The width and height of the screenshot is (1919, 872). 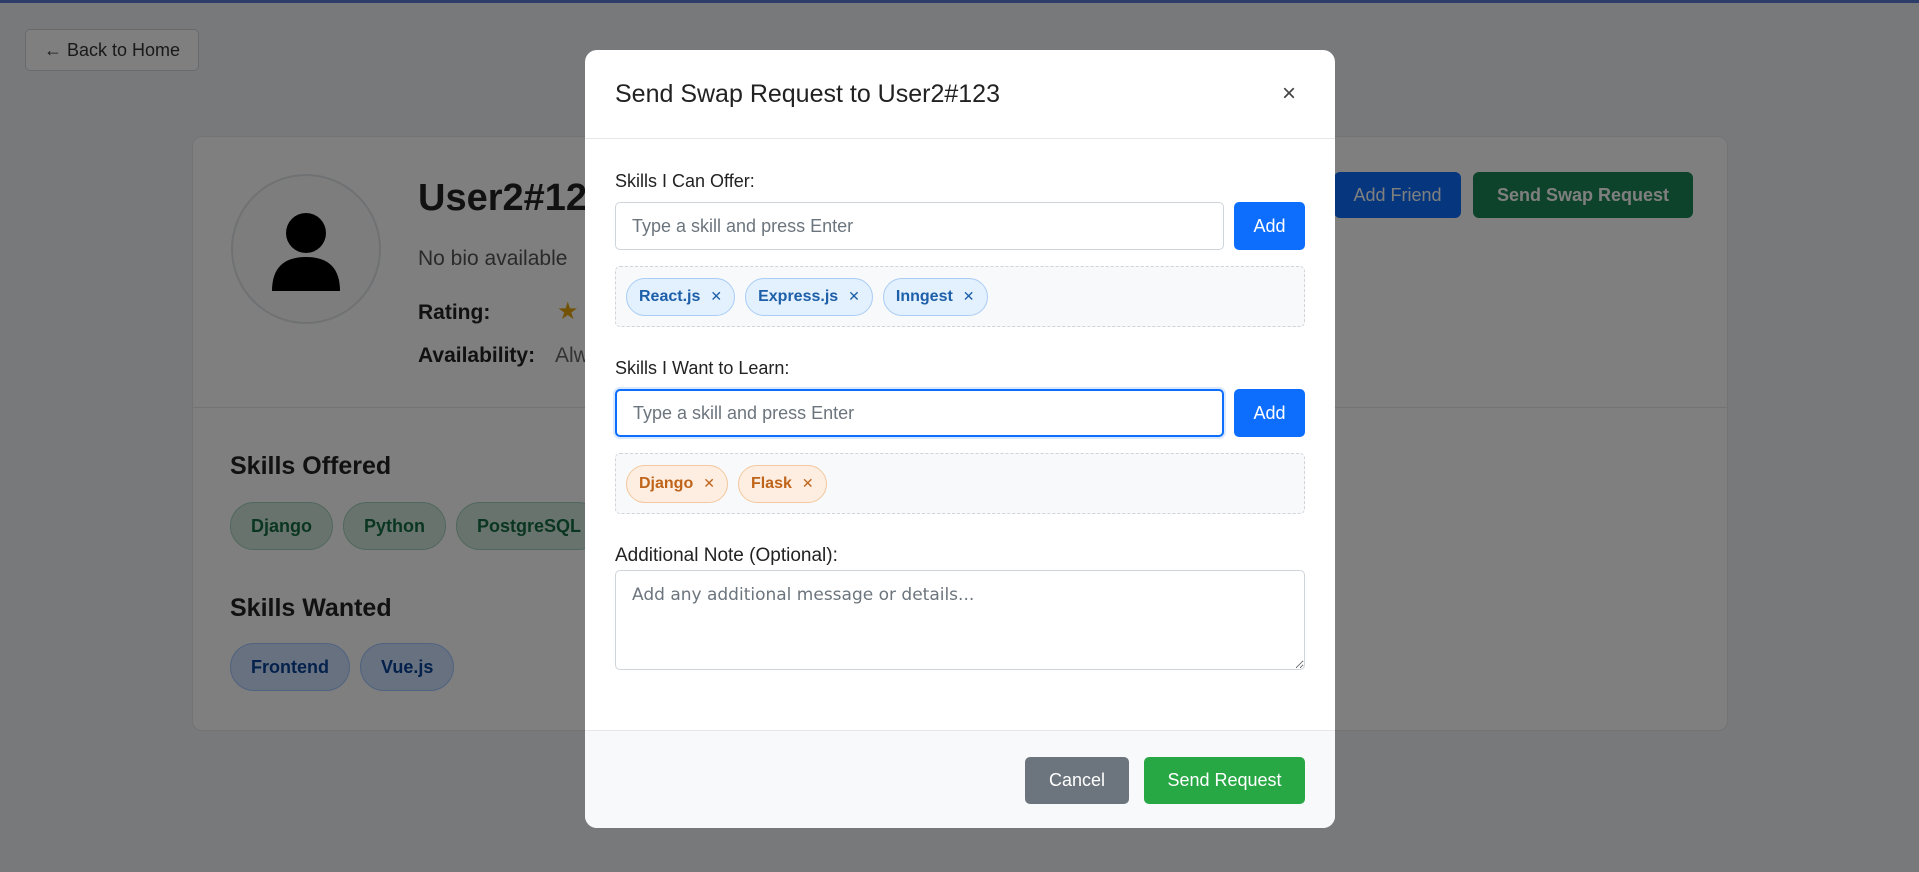 I want to click on modal-header: Send Swap Request to User2#123 ×, so click(x=960, y=94).